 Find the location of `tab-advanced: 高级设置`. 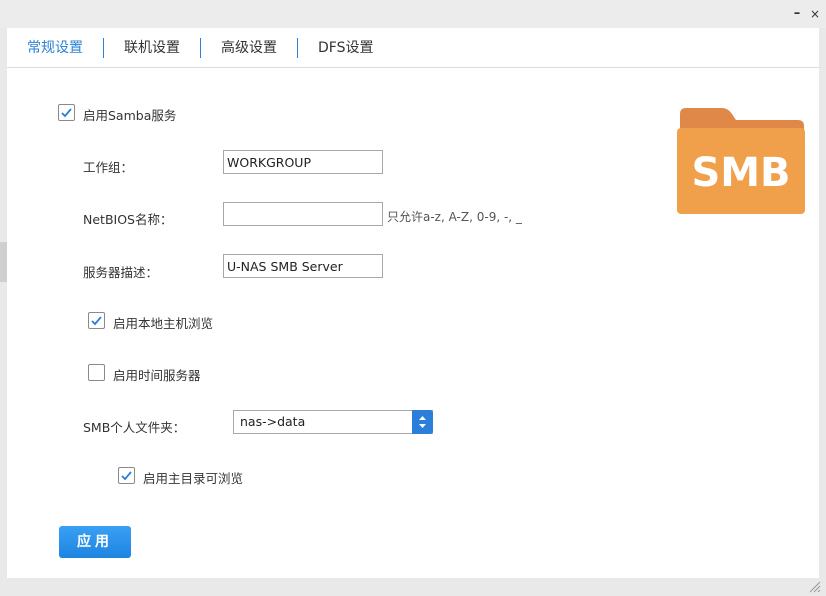

tab-advanced: 高级设置 is located at coordinates (249, 48).